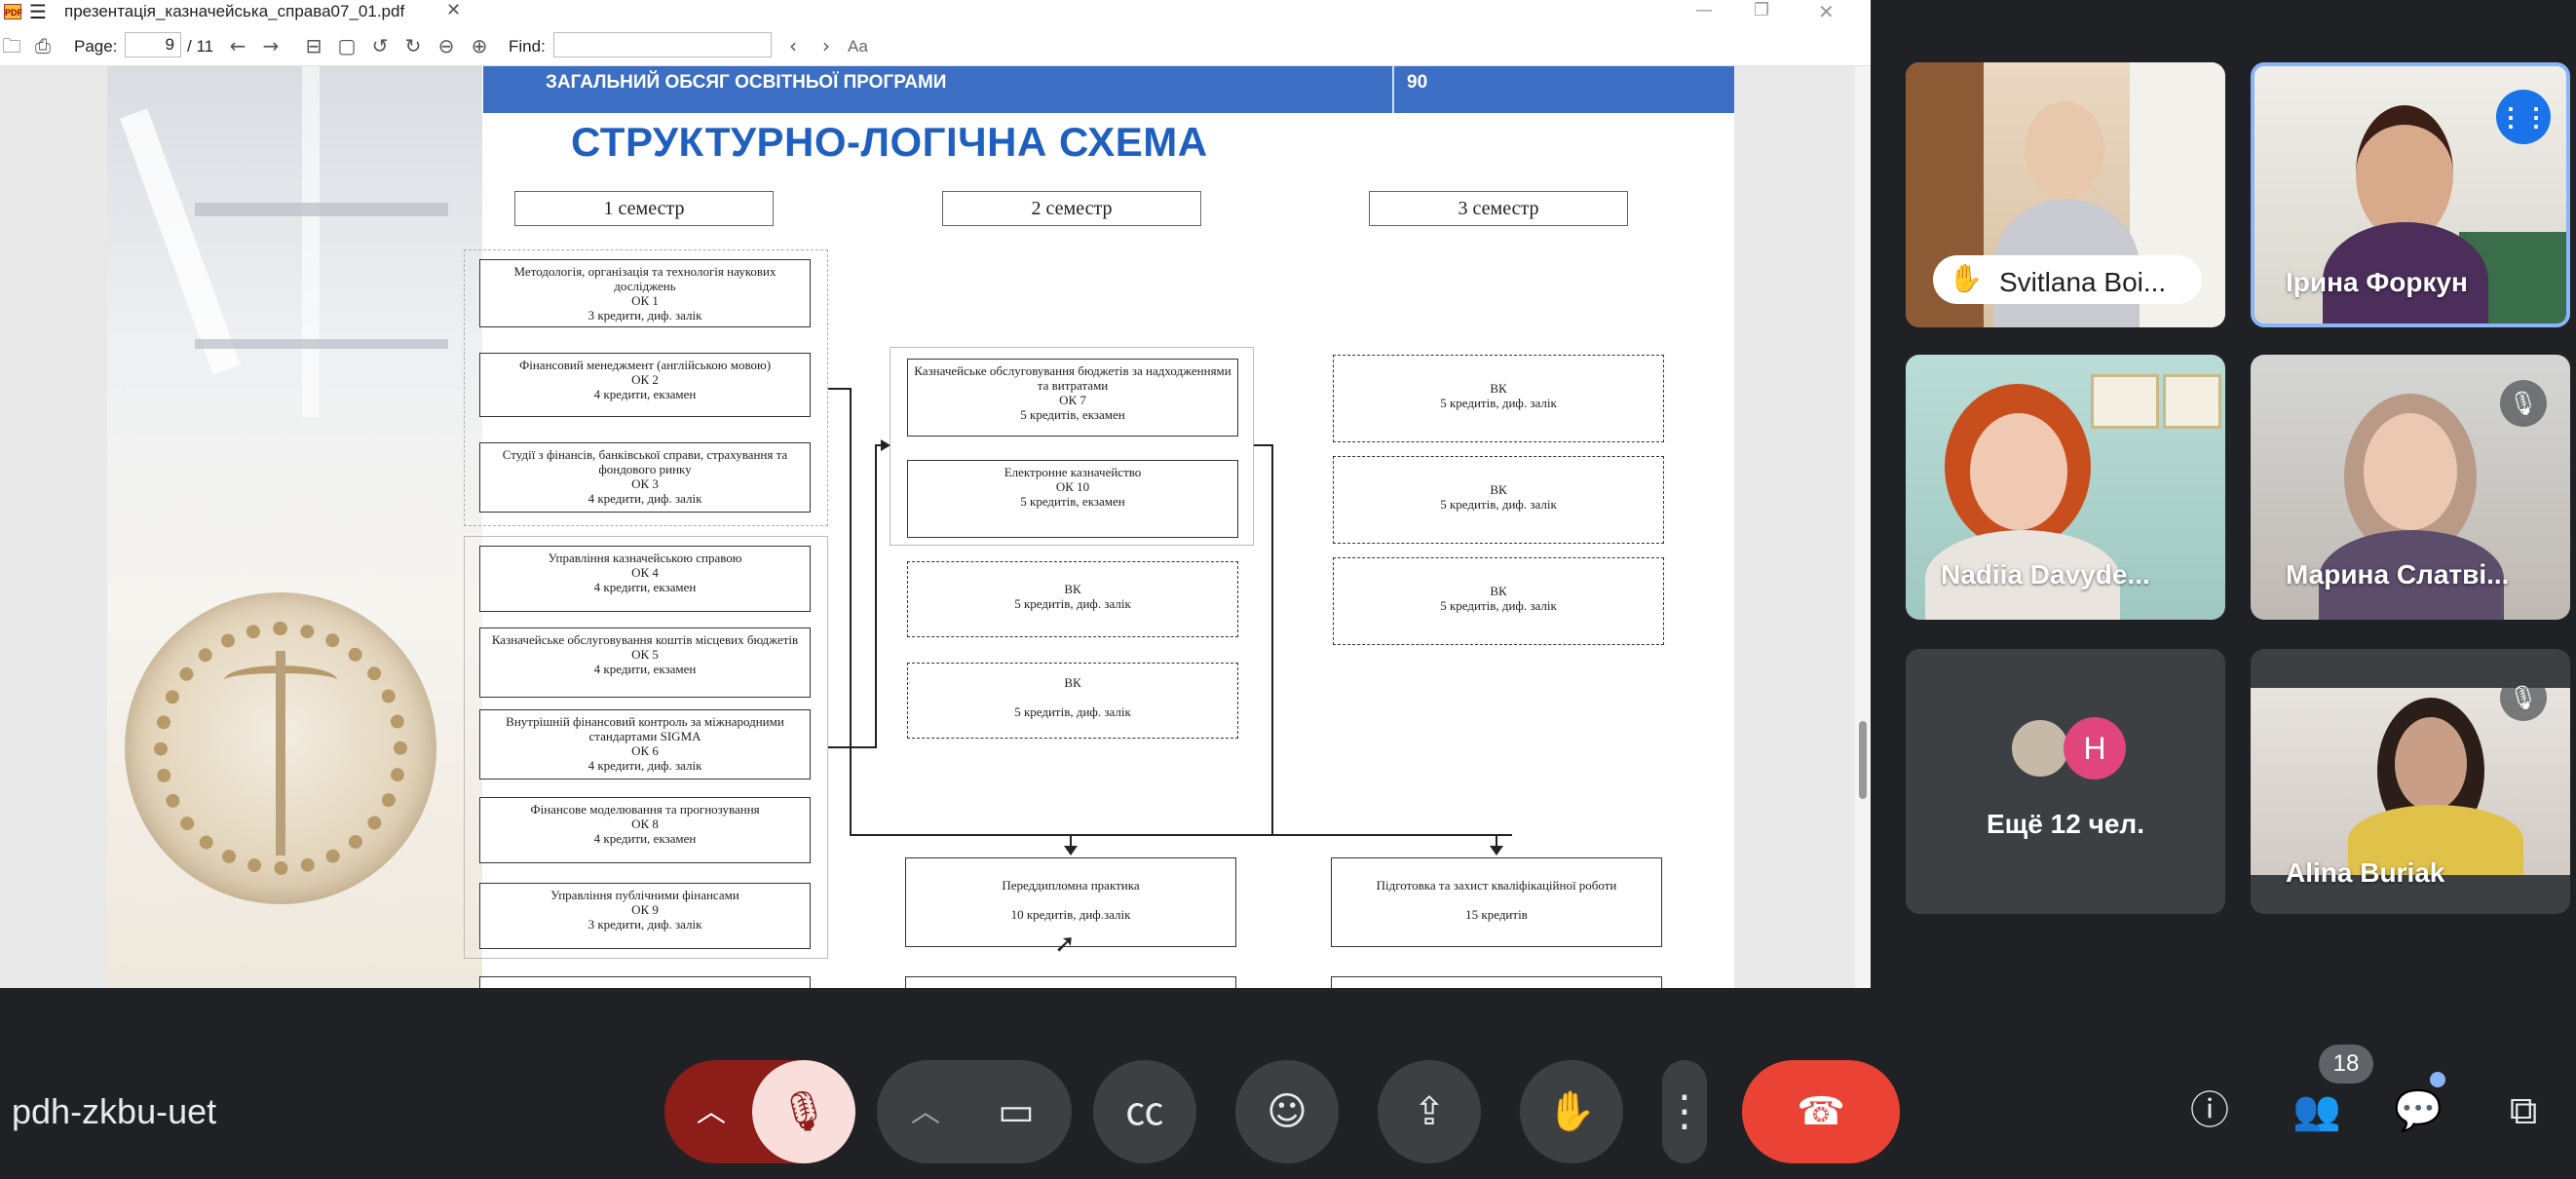 The height and width of the screenshot is (1179, 2576). I want to click on slide-title: СТРУКТУРНО-ЛОГІЧНА СХЕМА, so click(889, 142).